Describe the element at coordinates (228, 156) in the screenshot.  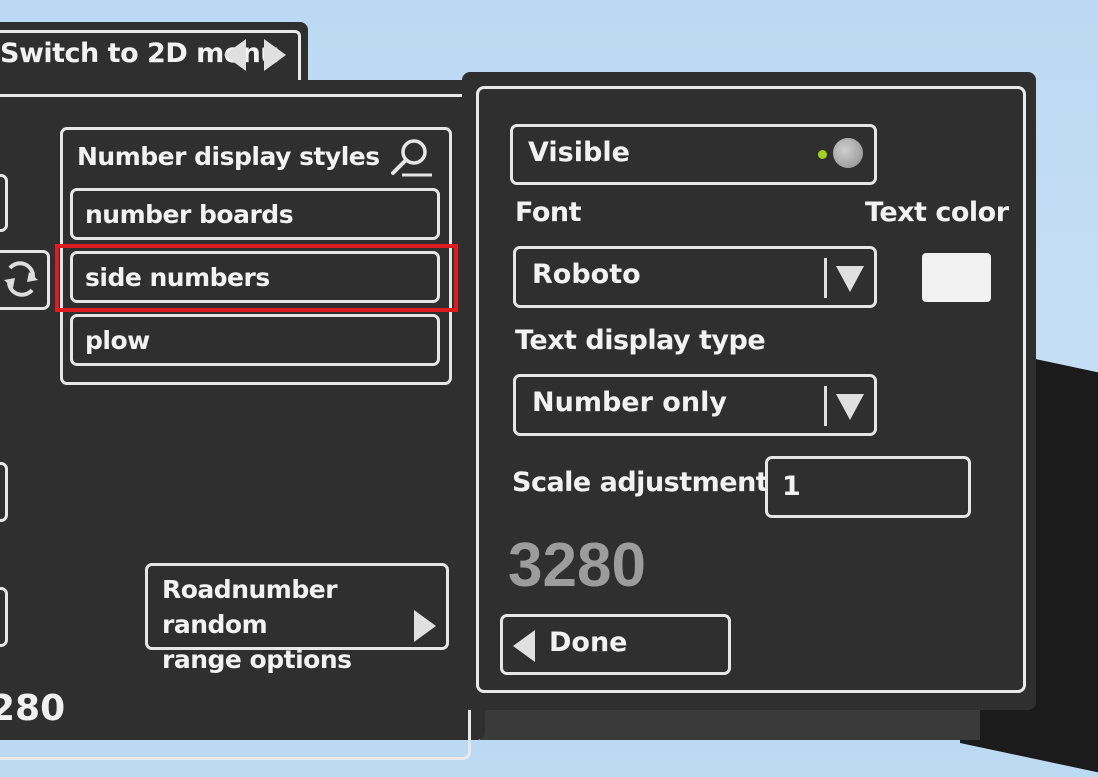
I see `number-display-styles-title: Number display styles` at that location.